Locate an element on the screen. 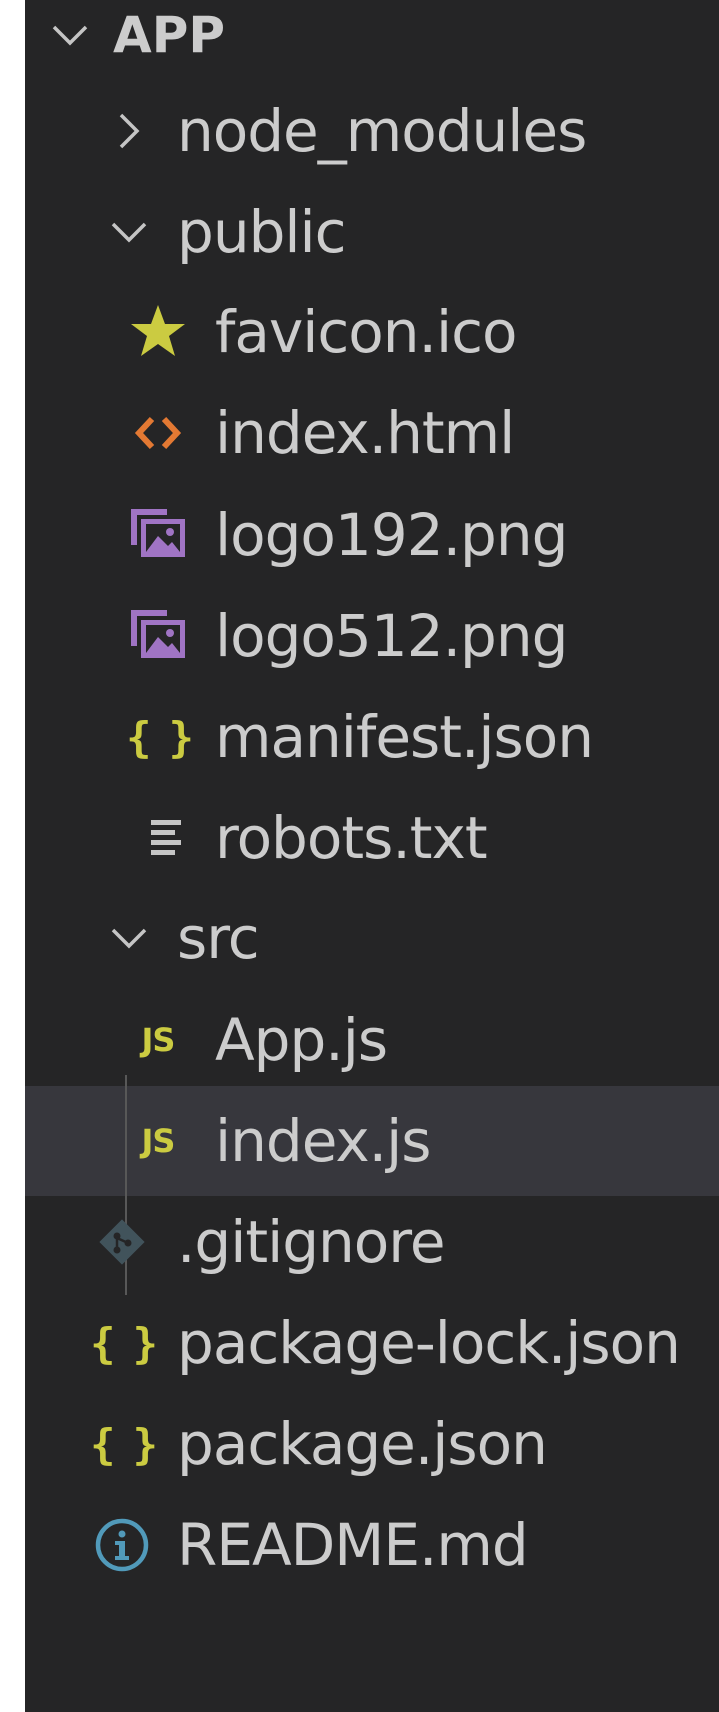 This screenshot has width=719, height=1712. tree-file-index-js: JS index.js is located at coordinates (372, 1141).